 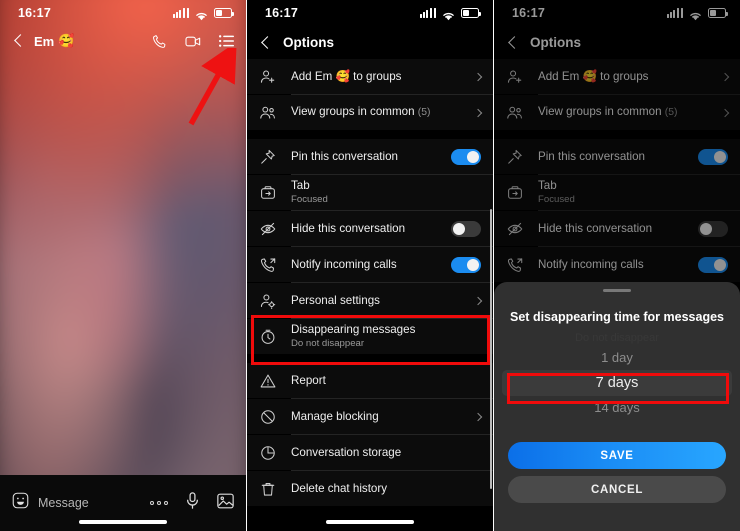 I want to click on hide-eye-icon, so click(x=271, y=229).